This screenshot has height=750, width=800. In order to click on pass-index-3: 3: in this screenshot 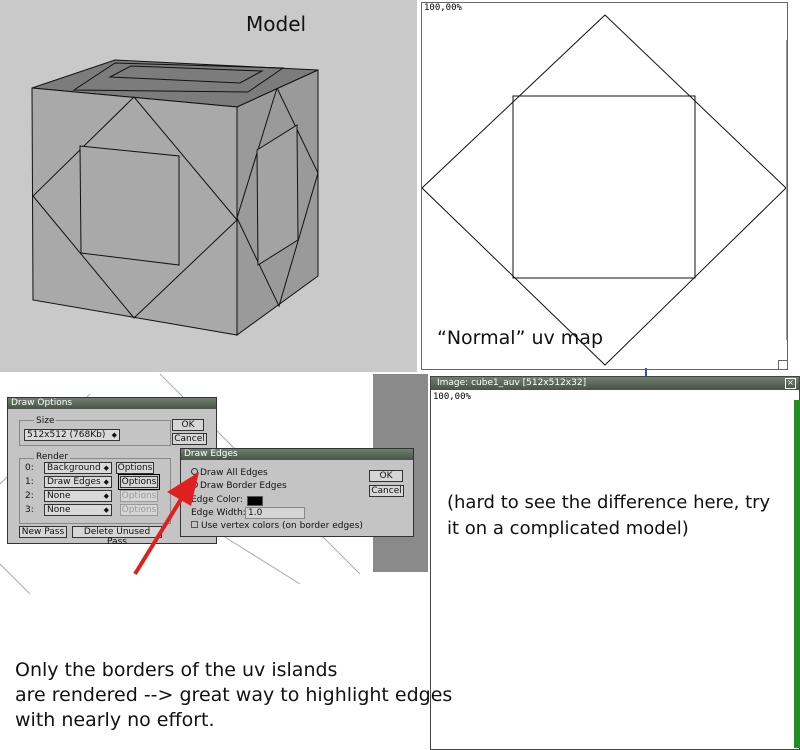, I will do `click(29, 510)`.